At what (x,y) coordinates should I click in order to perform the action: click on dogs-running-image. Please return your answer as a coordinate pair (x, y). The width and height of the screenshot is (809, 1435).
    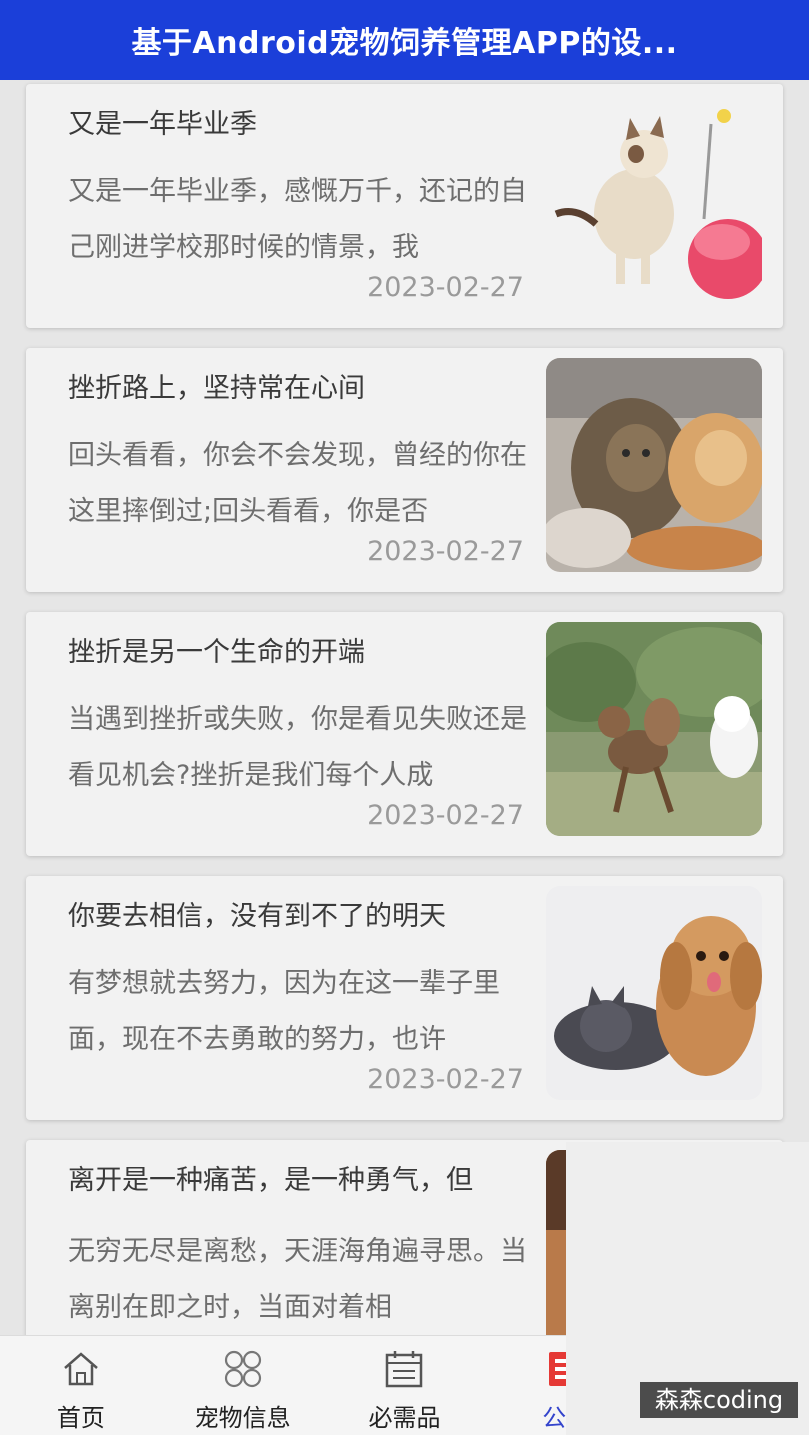
    Looking at the image, I should click on (654, 729).